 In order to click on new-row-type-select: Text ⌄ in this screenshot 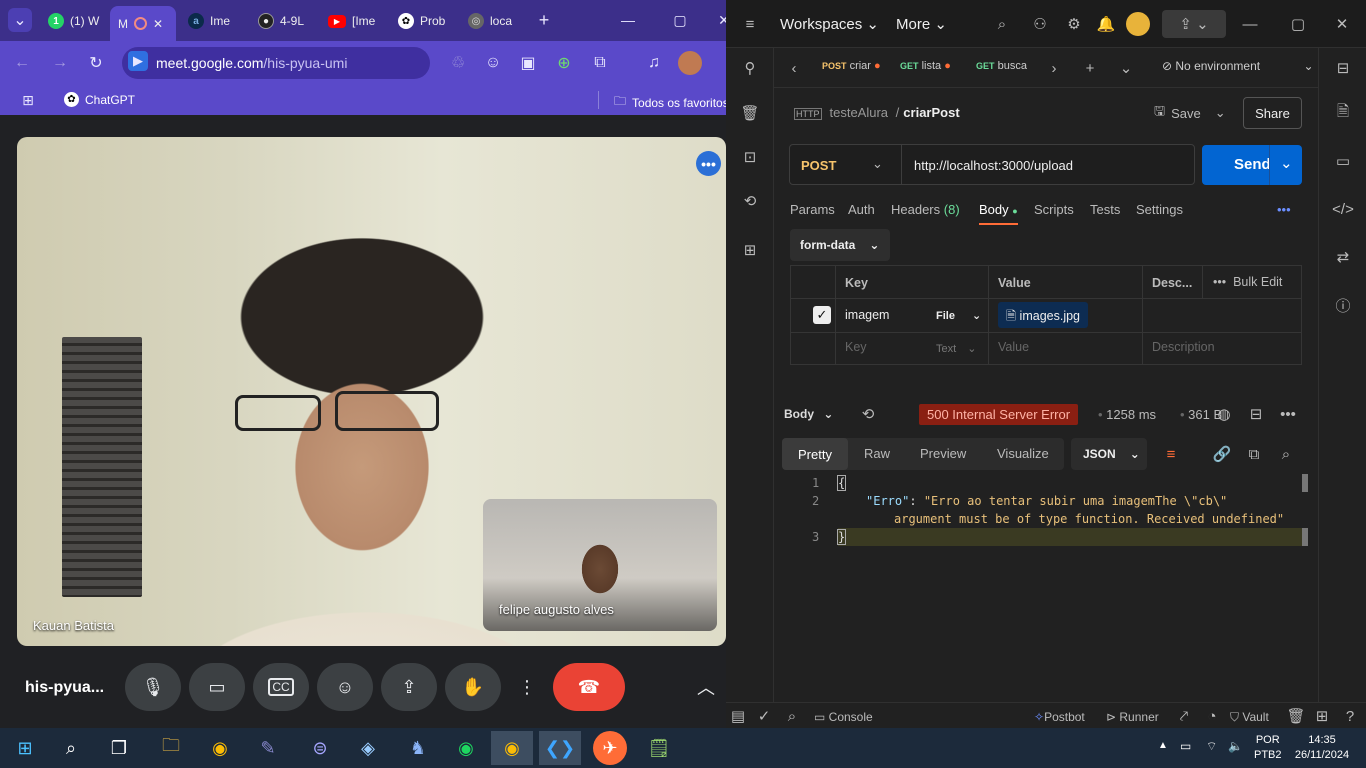, I will do `click(956, 348)`.